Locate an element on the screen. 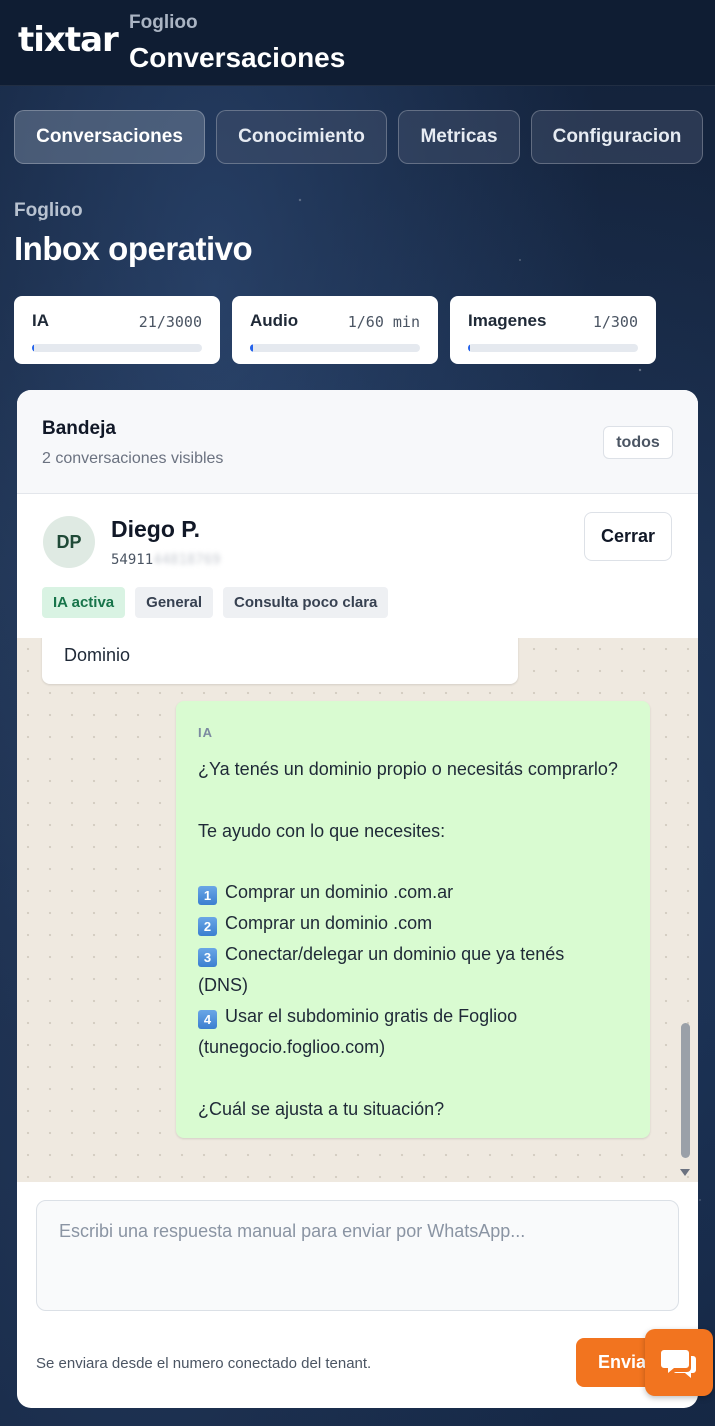  contact-name: Diego P. is located at coordinates (156, 529).